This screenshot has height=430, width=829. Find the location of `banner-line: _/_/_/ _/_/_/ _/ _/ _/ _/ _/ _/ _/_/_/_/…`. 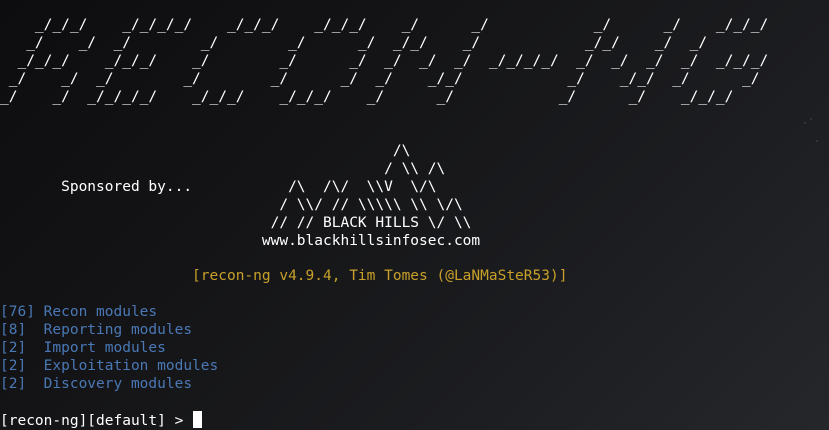

banner-line: _/_/_/ _/_/_/ _/ _/ _/ _/ _/ _/ _/_/_/_/… is located at coordinates (384, 61).